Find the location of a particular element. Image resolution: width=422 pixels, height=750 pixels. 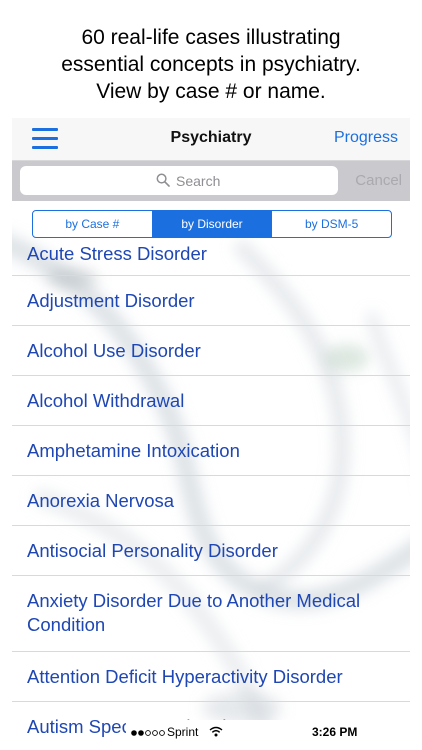

segment-by-dsm5: by DSM-5 is located at coordinates (331, 224).